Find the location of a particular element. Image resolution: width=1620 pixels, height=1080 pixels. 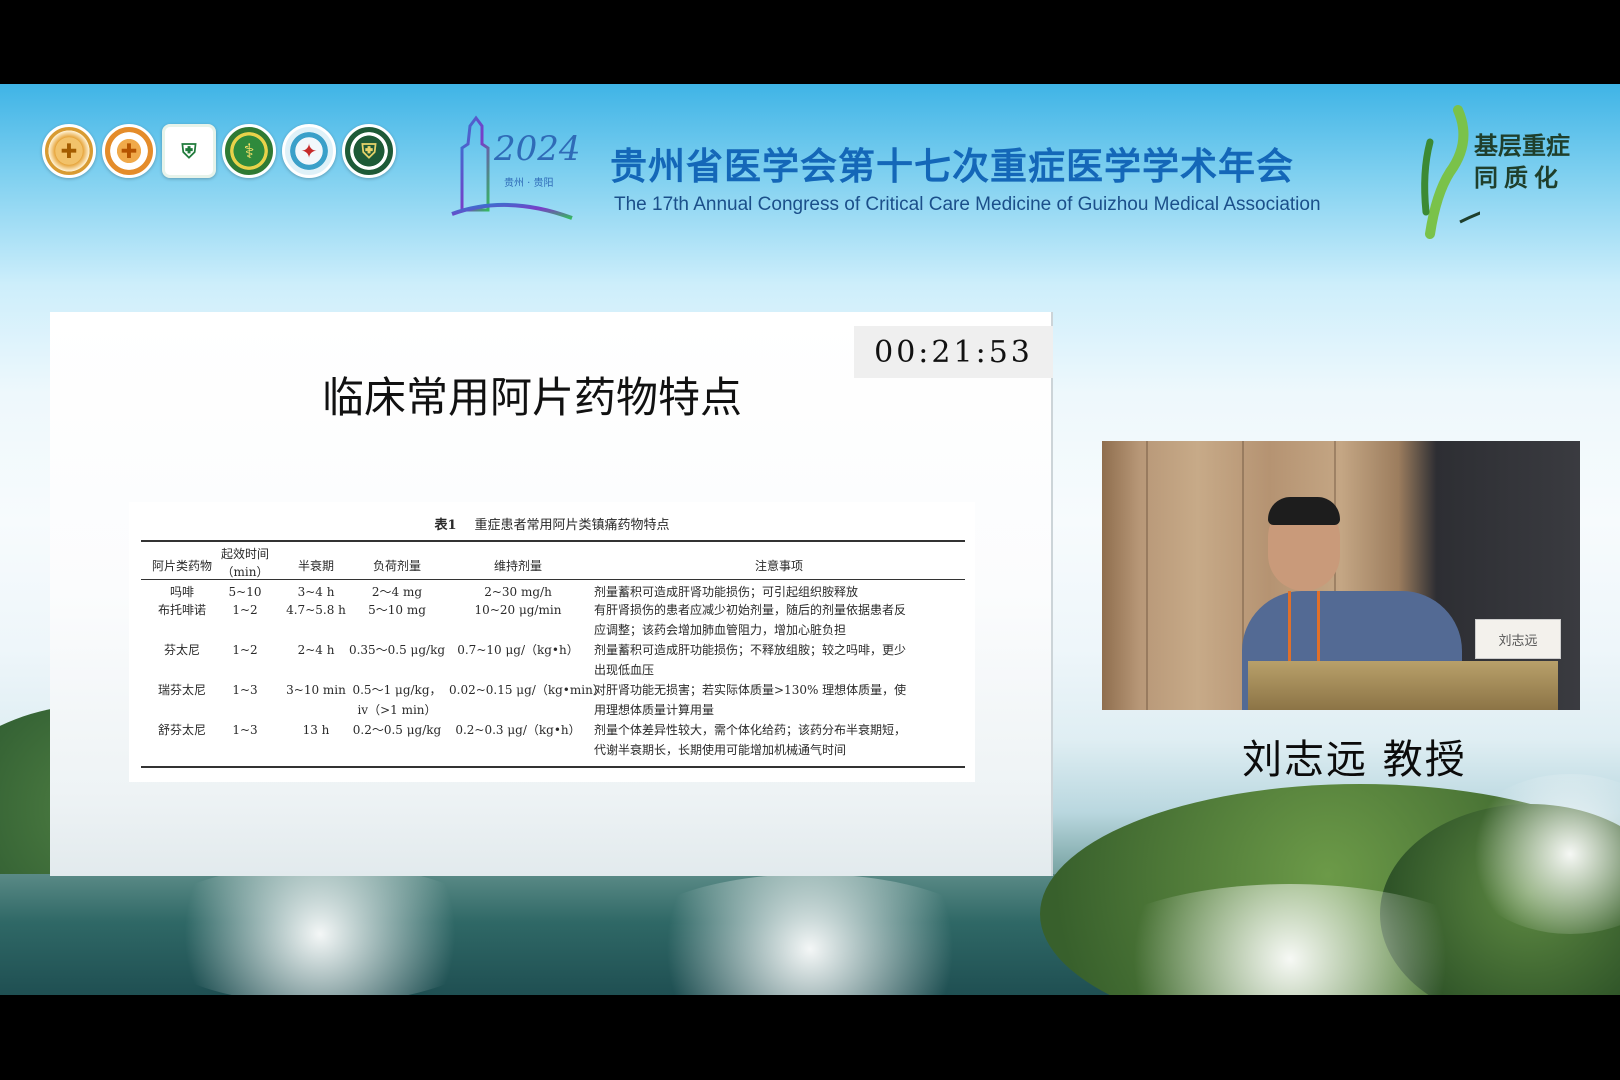

brand-line-1: 基层重症 is located at coordinates (1522, 146).